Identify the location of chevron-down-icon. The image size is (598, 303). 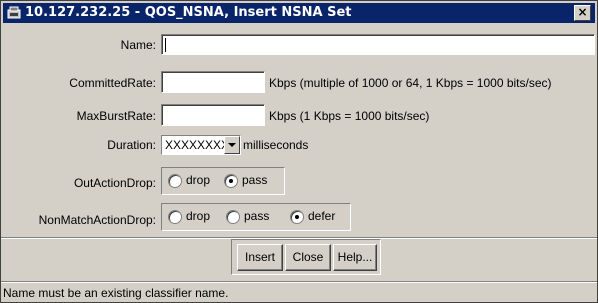
(232, 145).